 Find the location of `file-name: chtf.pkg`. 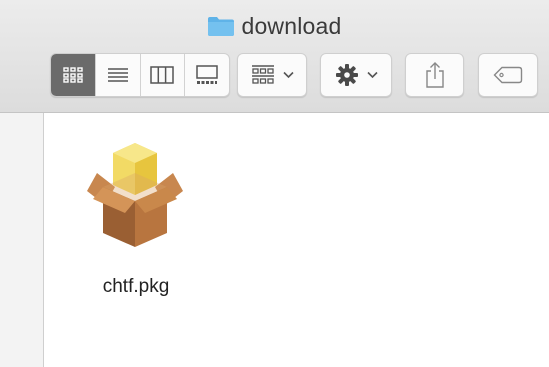

file-name: chtf.pkg is located at coordinates (136, 287).